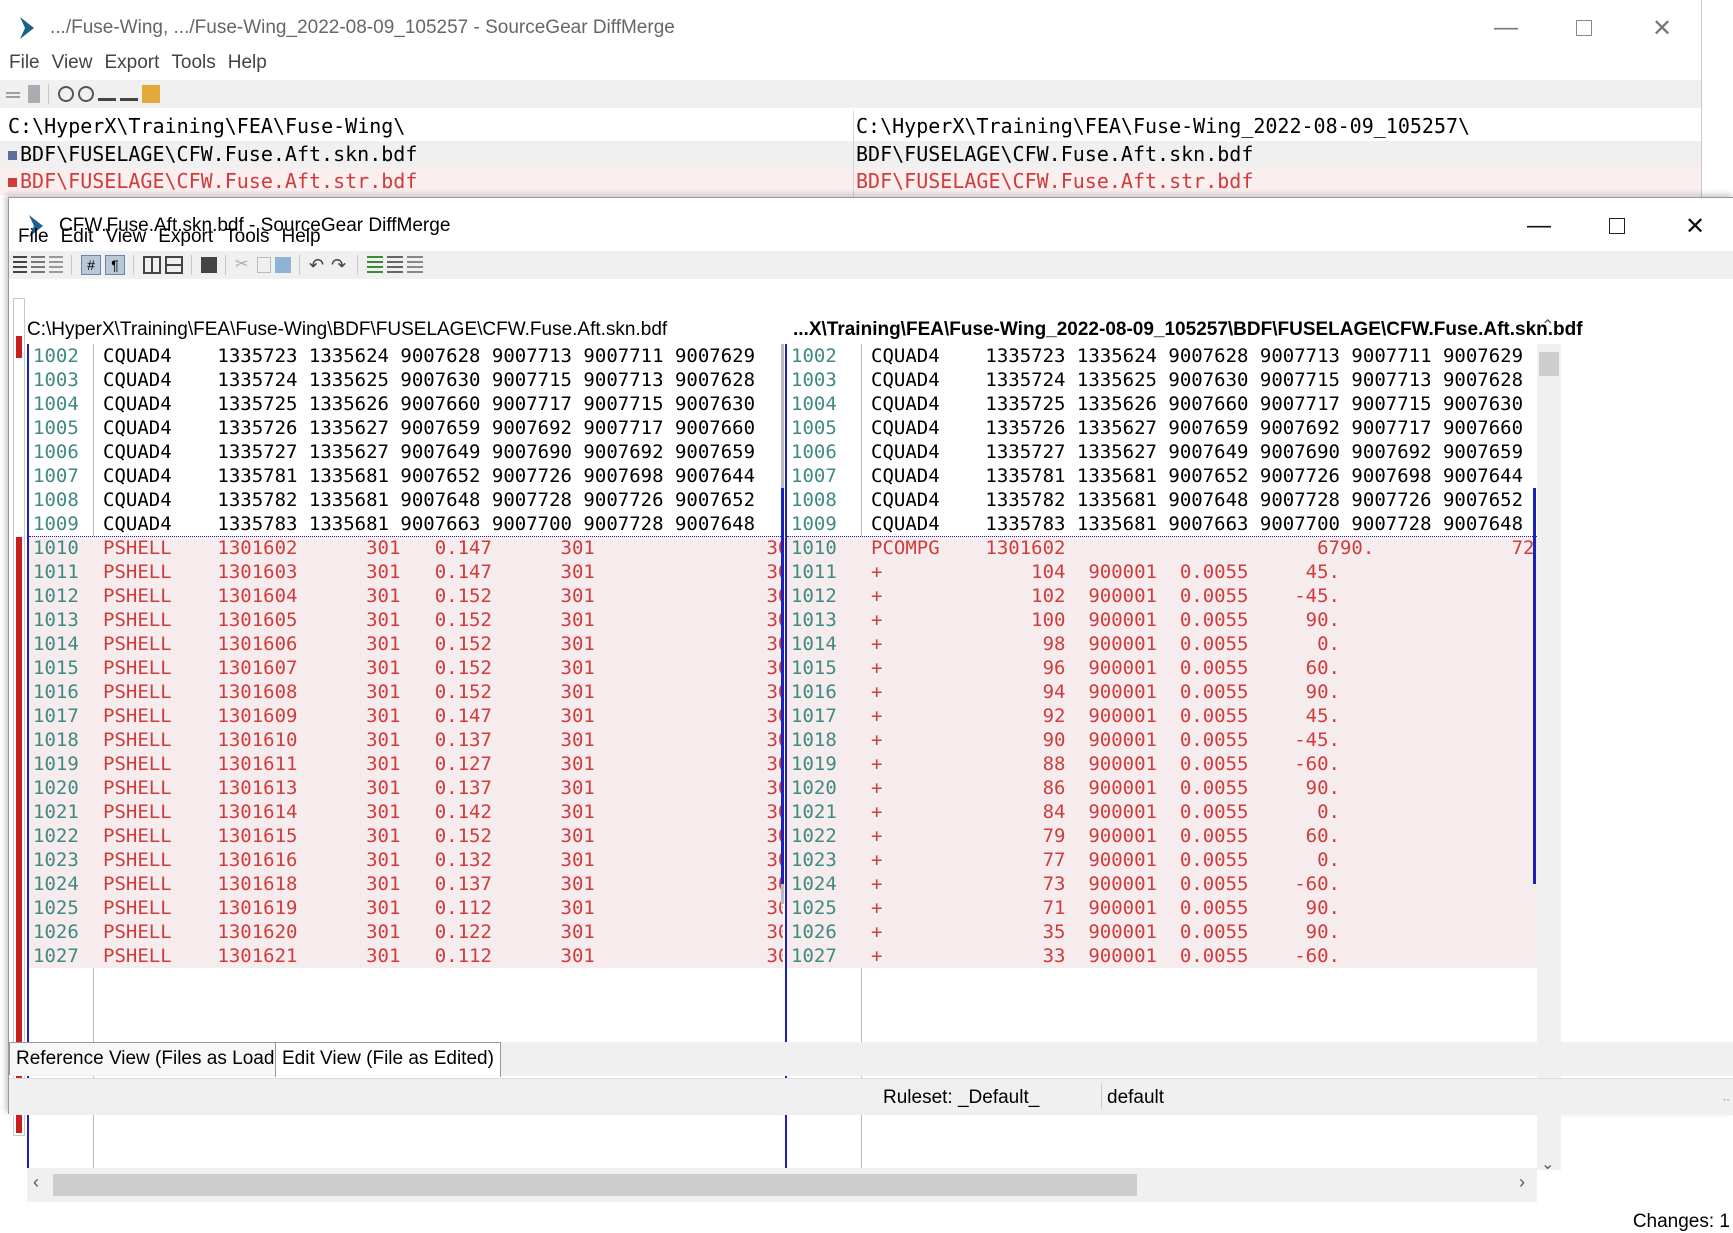 This screenshot has width=1733, height=1233. What do you see at coordinates (1162, 596) in the screenshot?
I see `diff-line-changed: 1012 + 102 900001 0.0055 -45.` at bounding box center [1162, 596].